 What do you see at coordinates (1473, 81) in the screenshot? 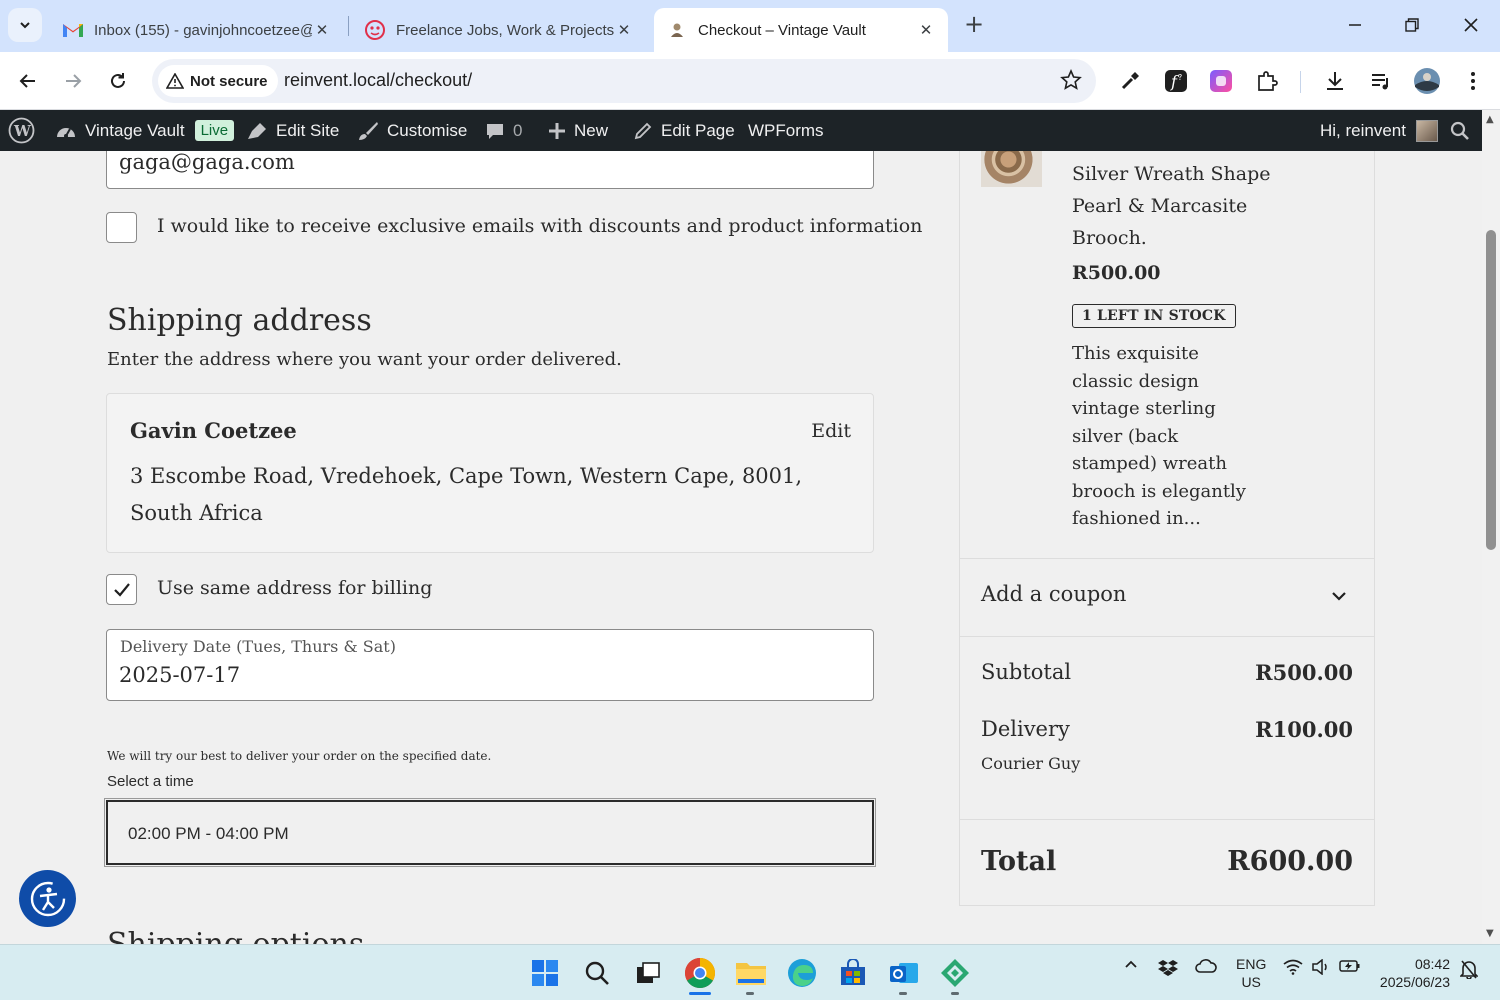
I see `browser-menu-button` at bounding box center [1473, 81].